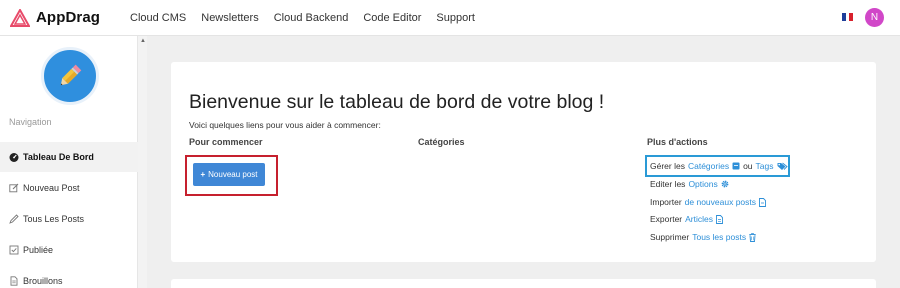 This screenshot has width=900, height=288. I want to click on action-delete-posts: Supprimer Tous les posts, so click(703, 237).